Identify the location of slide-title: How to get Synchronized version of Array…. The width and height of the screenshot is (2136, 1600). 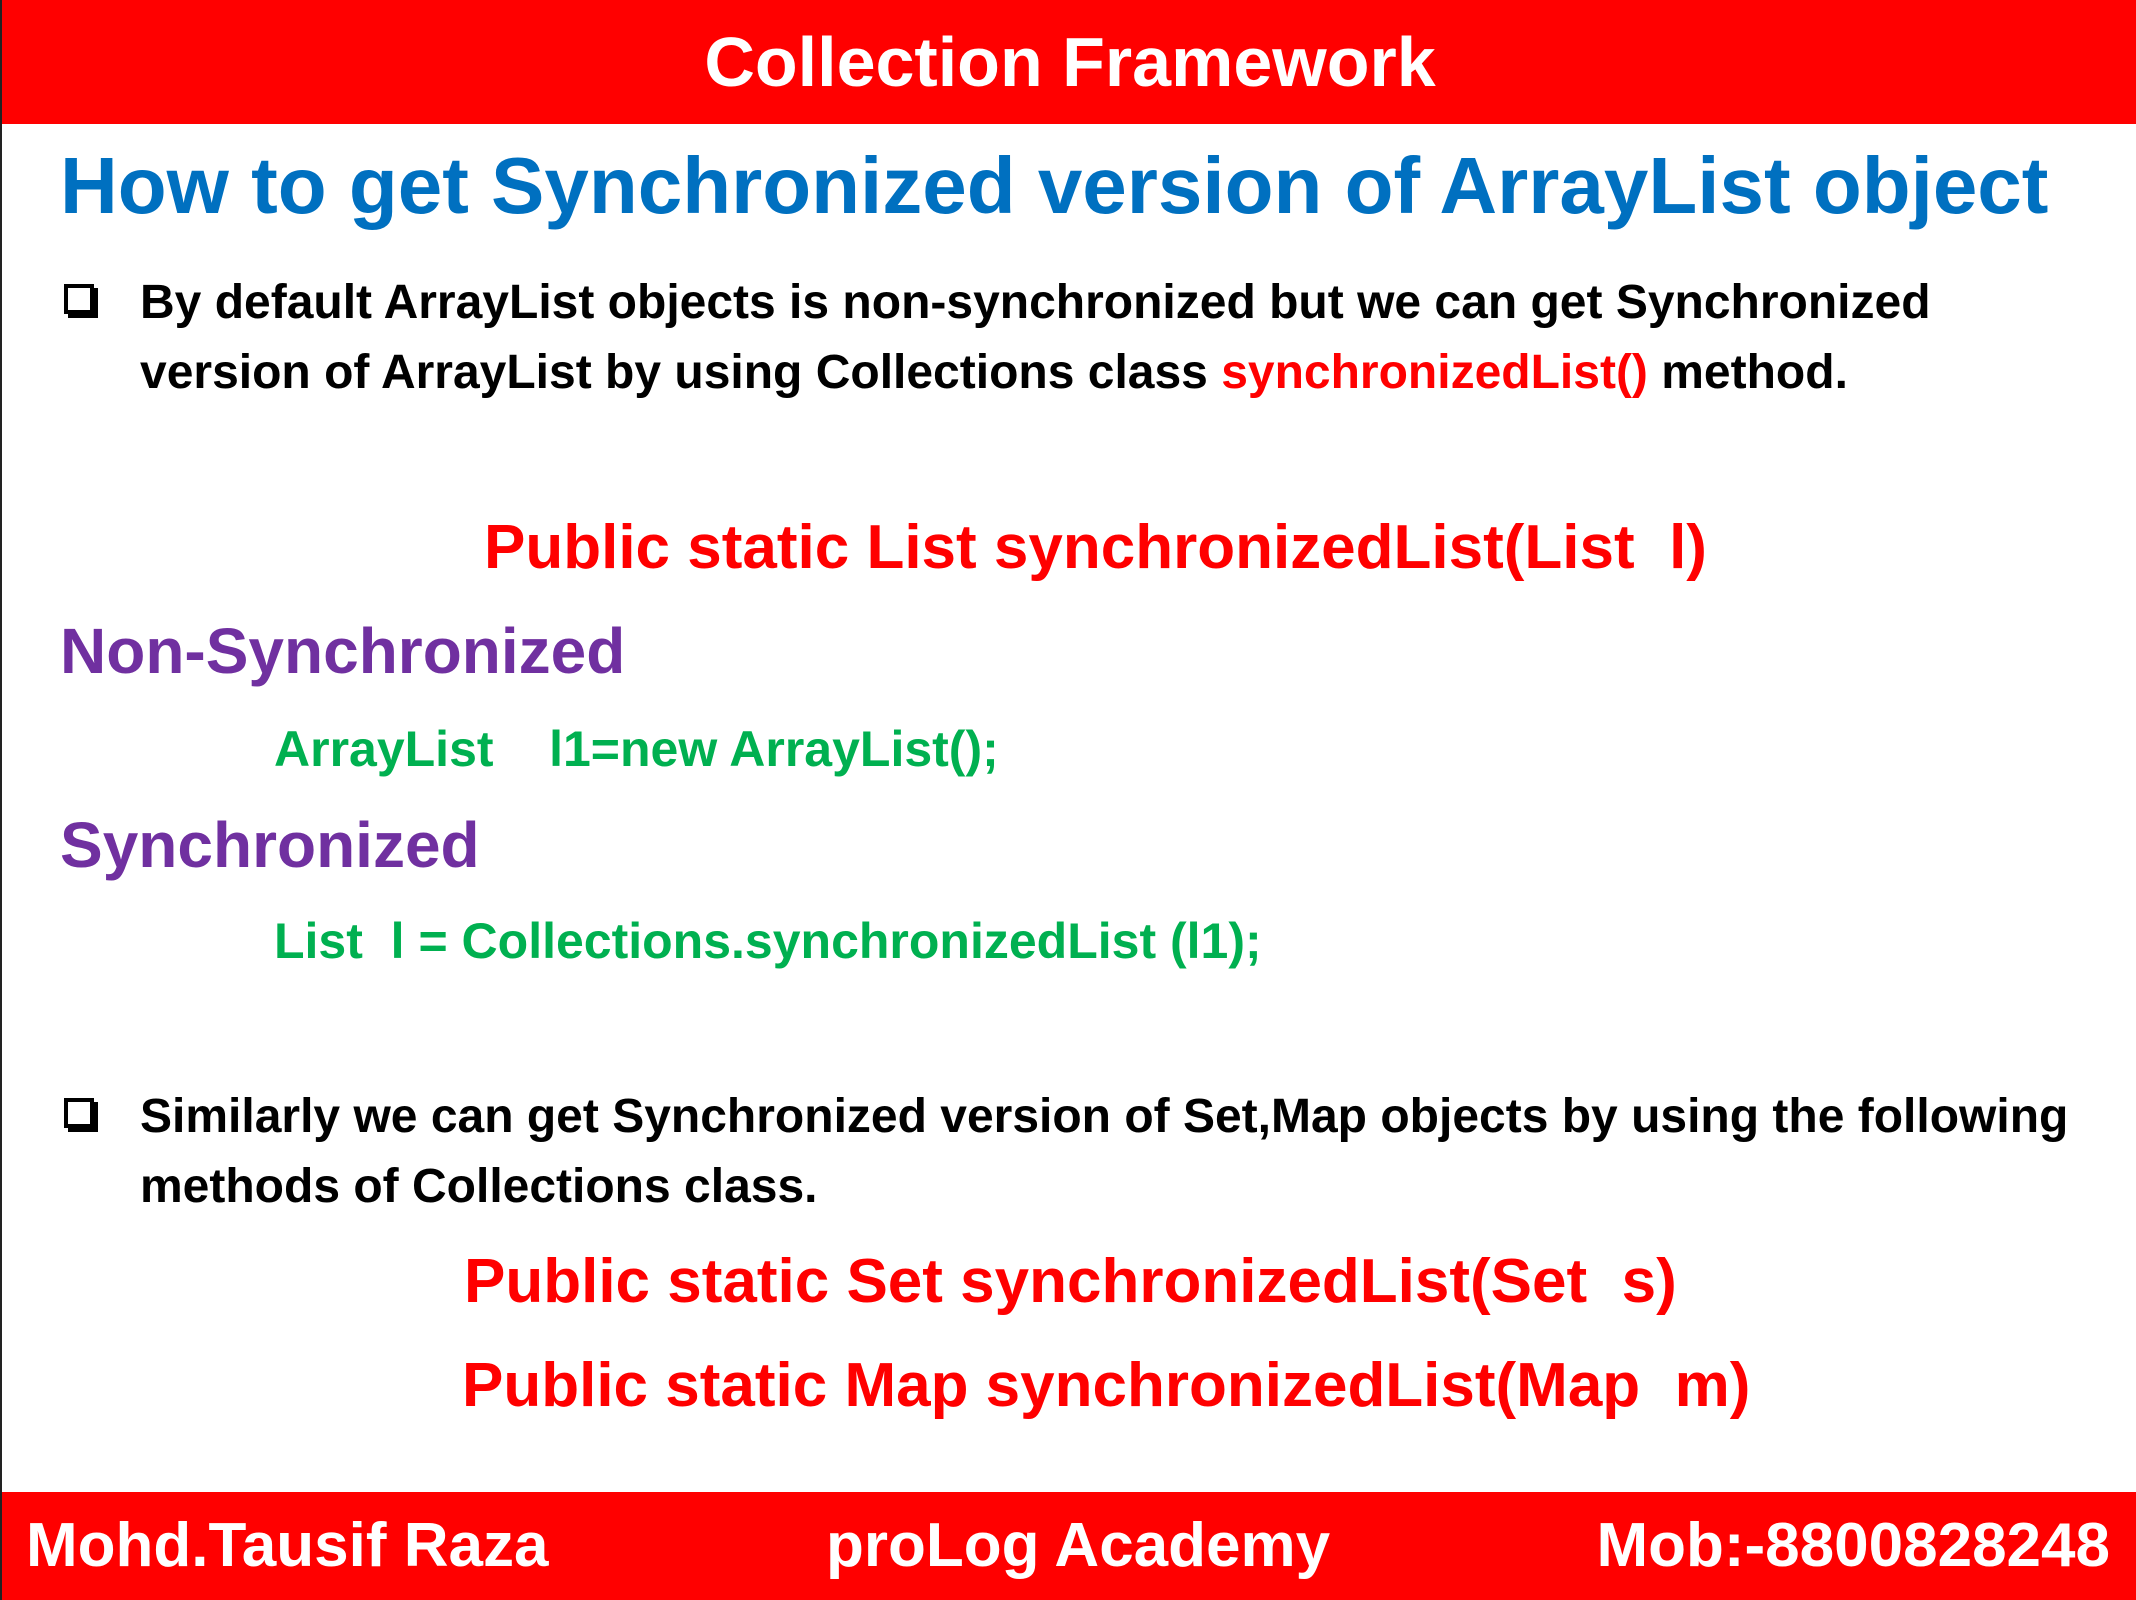
(1054, 185).